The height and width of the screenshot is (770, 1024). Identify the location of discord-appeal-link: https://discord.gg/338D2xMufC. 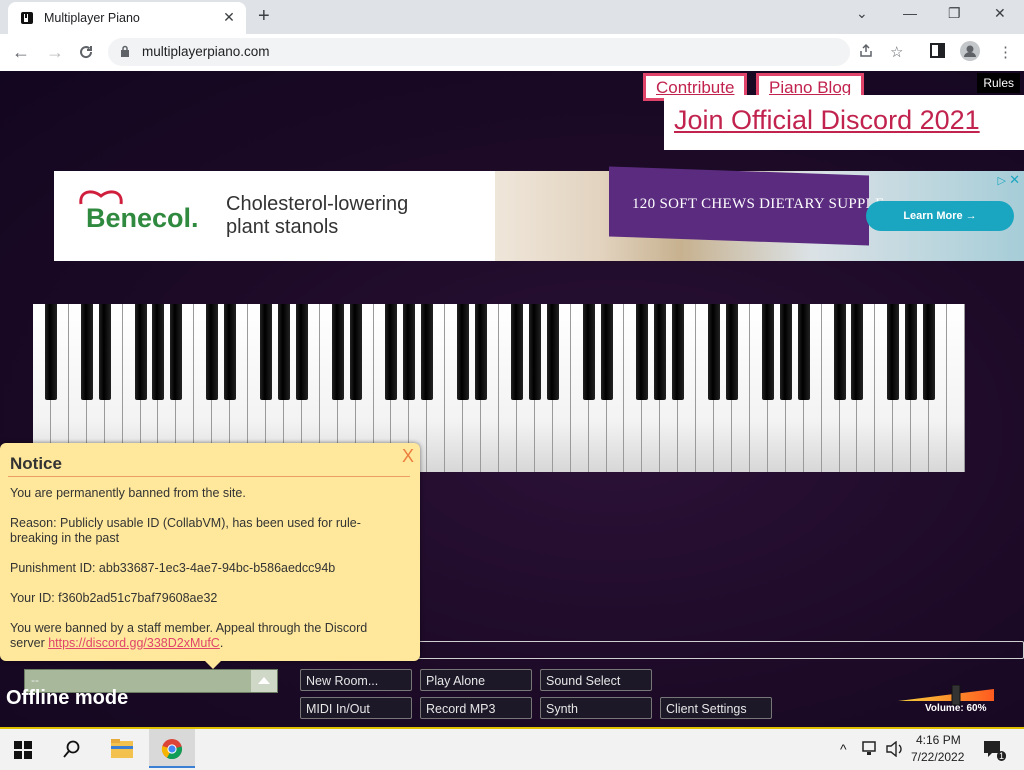
(134, 643).